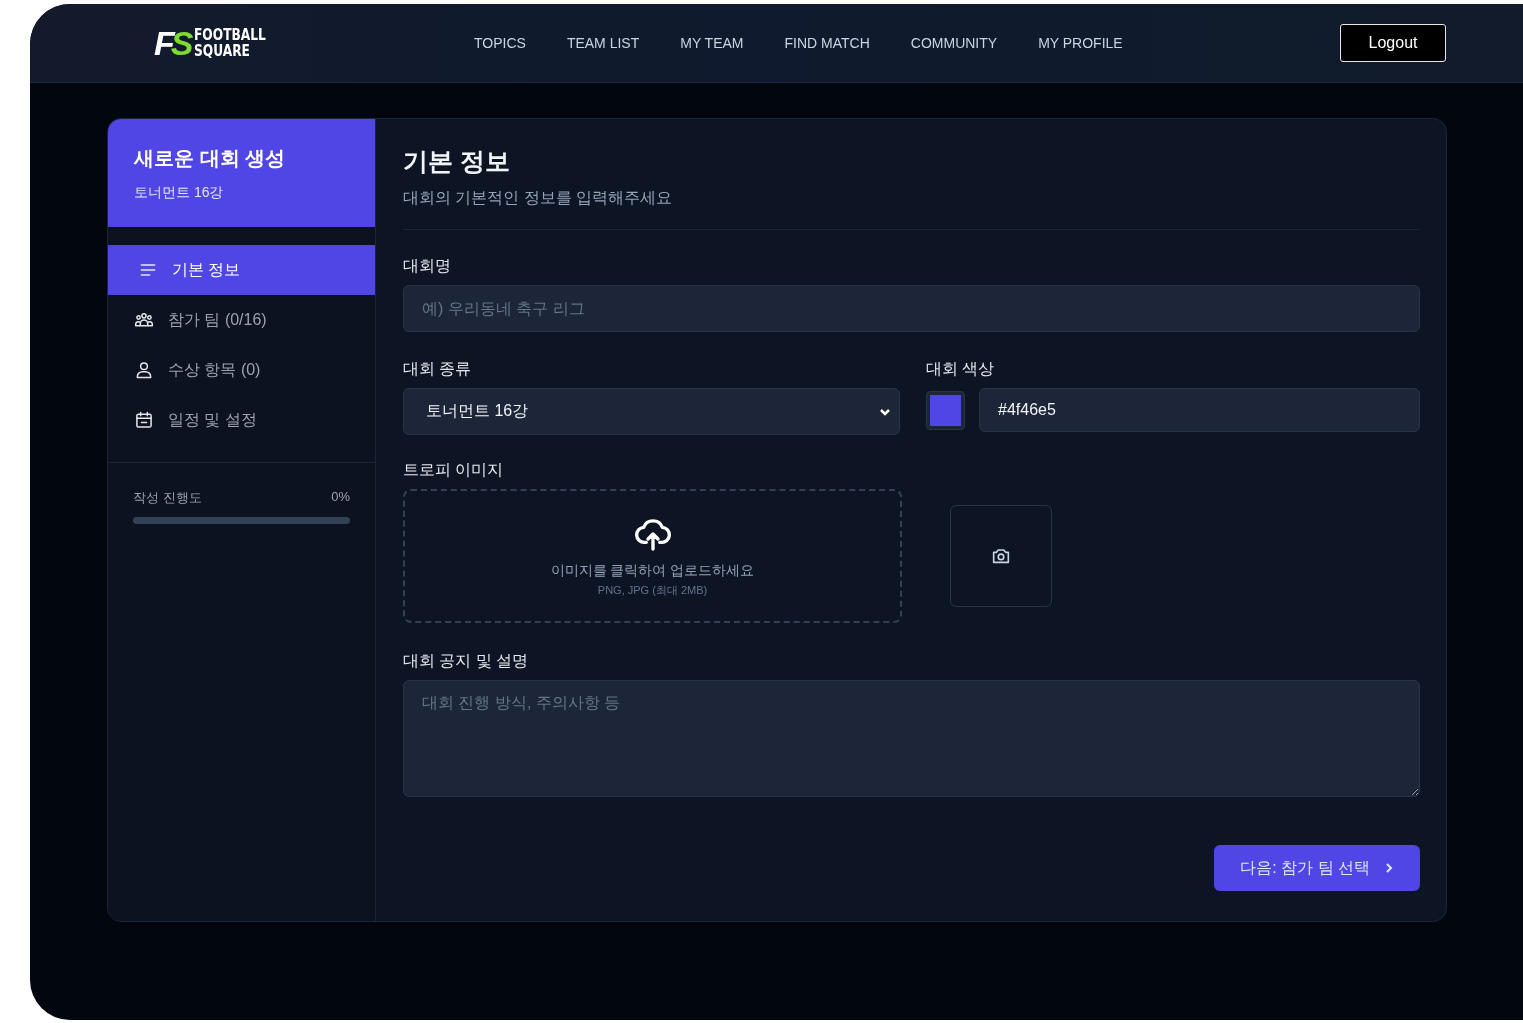 The width and height of the screenshot is (1523, 1023). Describe the element at coordinates (241, 270) in the screenshot. I see `sidebar-item: 기본 정보` at that location.